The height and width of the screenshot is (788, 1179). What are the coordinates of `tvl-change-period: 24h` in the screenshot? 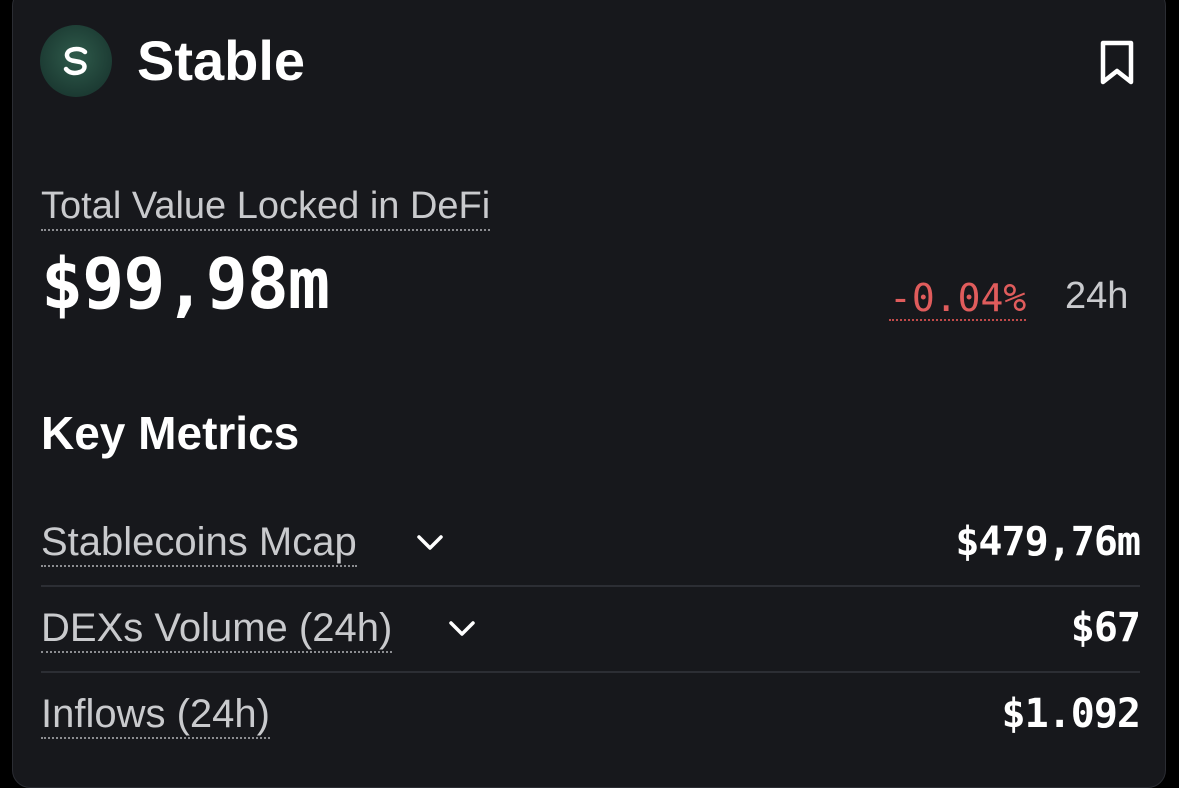 It's located at (1097, 296).